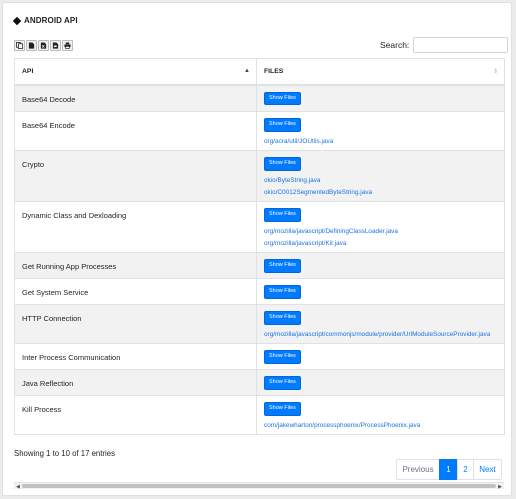 The image size is (516, 499). What do you see at coordinates (395, 45) in the screenshot?
I see `search-label: Search:` at bounding box center [395, 45].